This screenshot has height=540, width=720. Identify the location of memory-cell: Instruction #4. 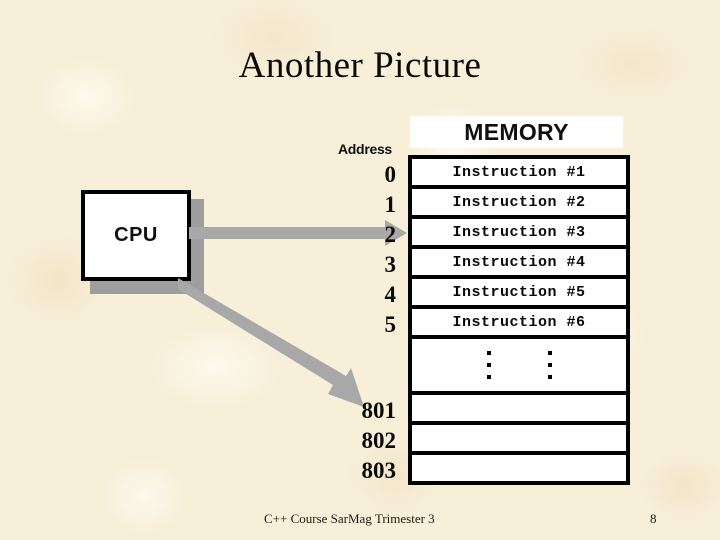
(519, 264).